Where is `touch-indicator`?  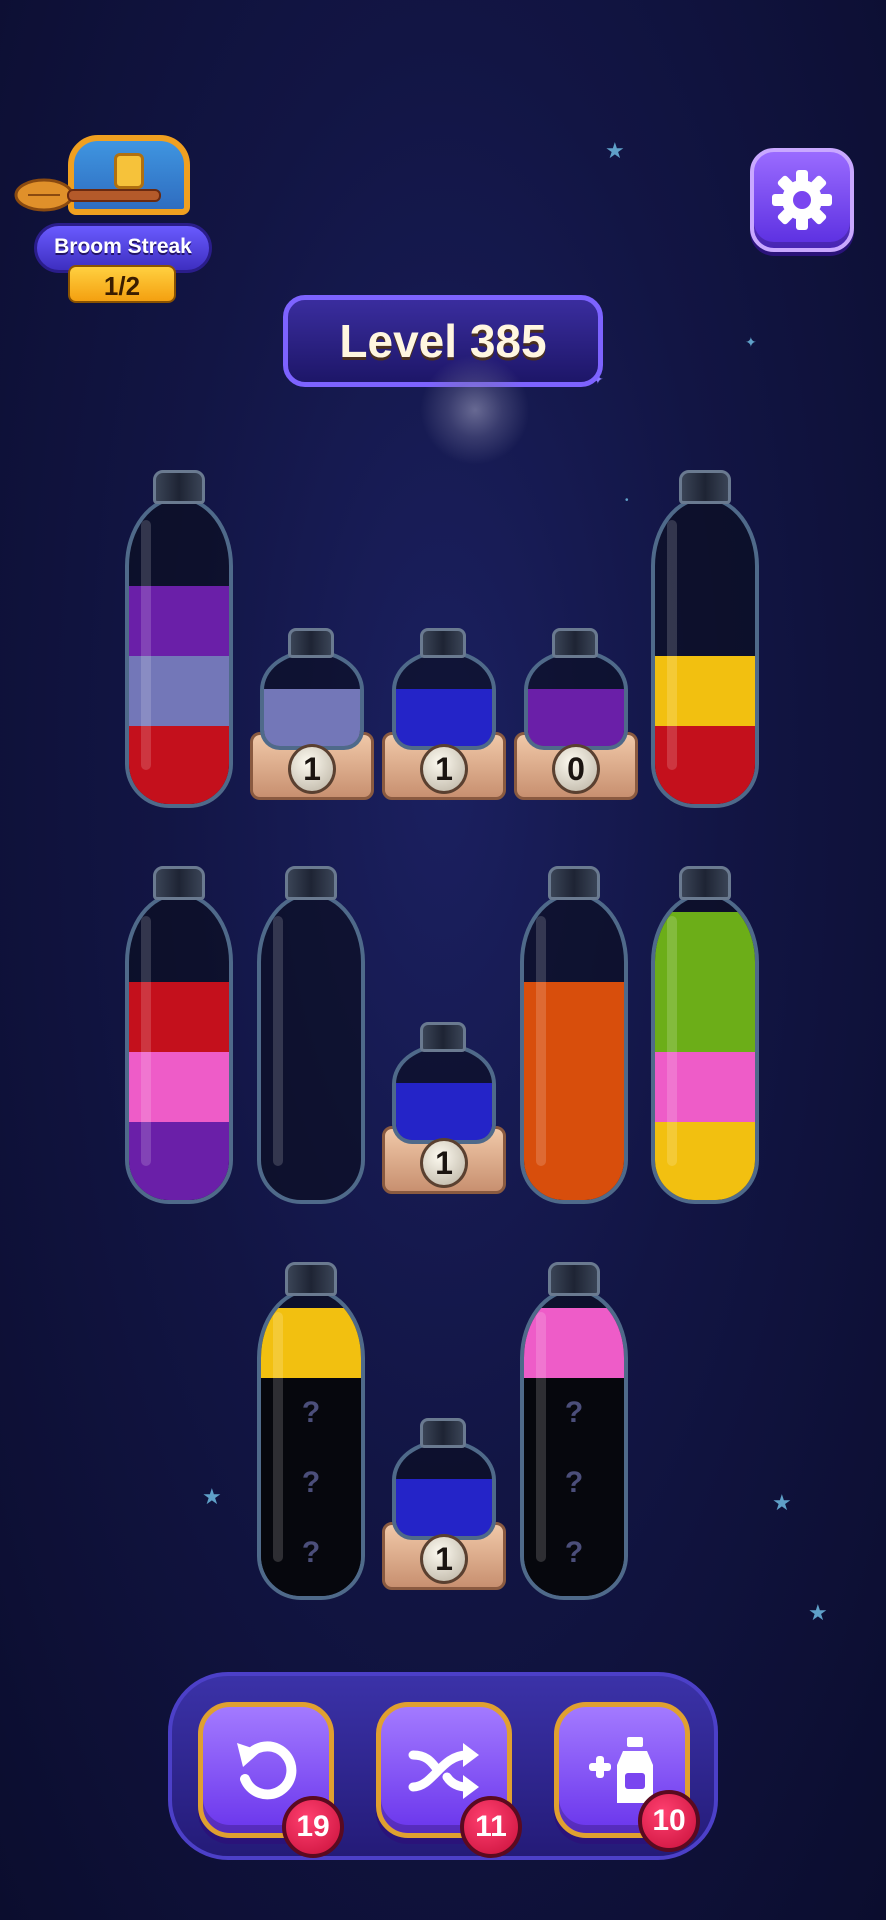 touch-indicator is located at coordinates (475, 410).